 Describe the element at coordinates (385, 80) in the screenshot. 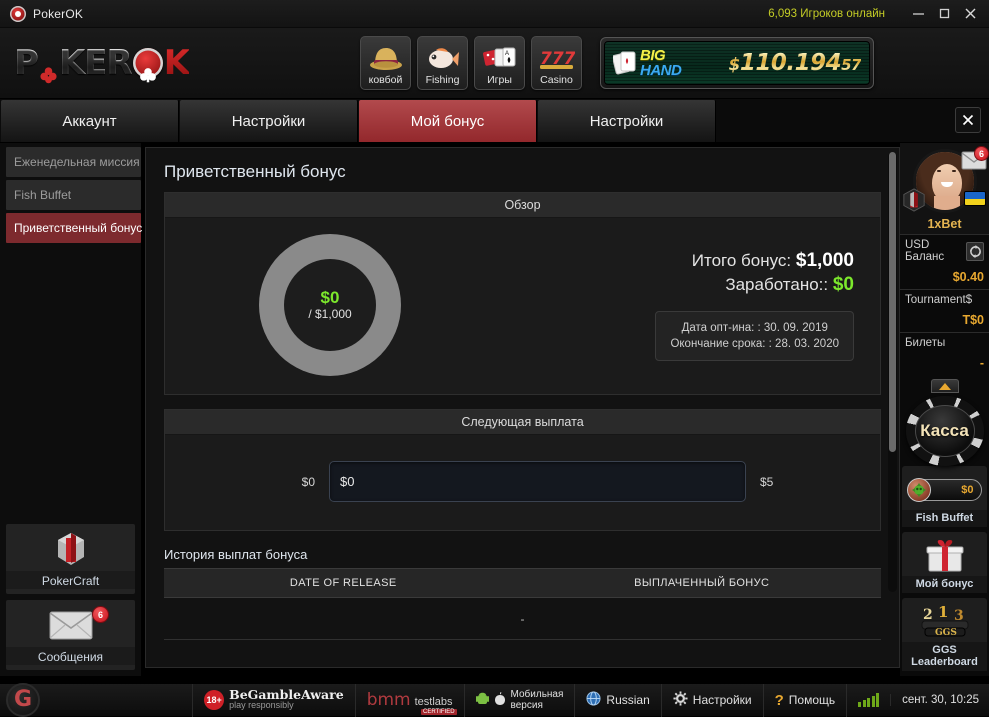

I see `tile-label: ковбой` at that location.